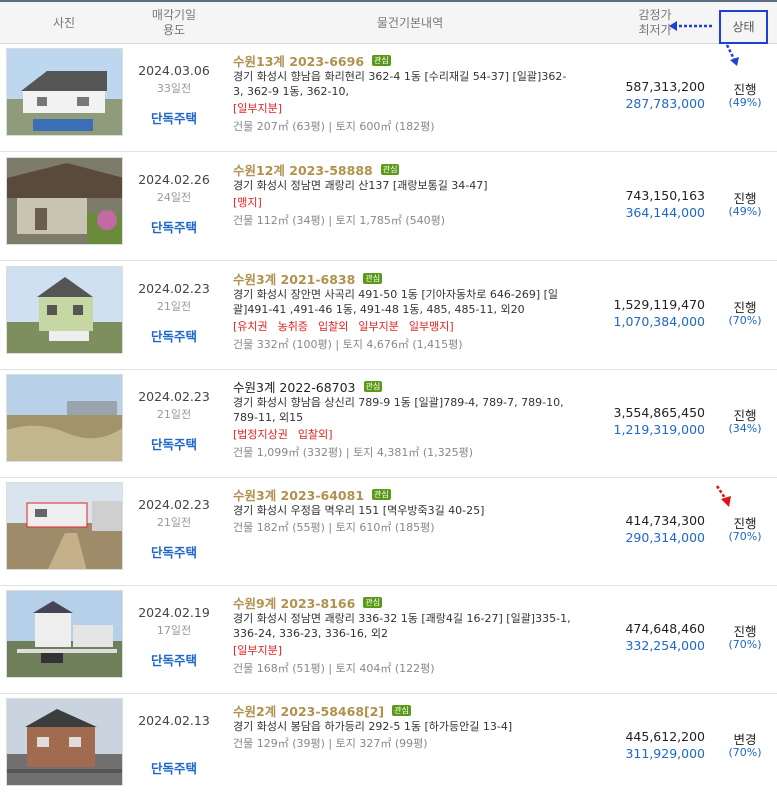 This screenshot has width=777, height=793. Describe the element at coordinates (315, 434) in the screenshot. I see `condition-tag: 입찰외]` at that location.